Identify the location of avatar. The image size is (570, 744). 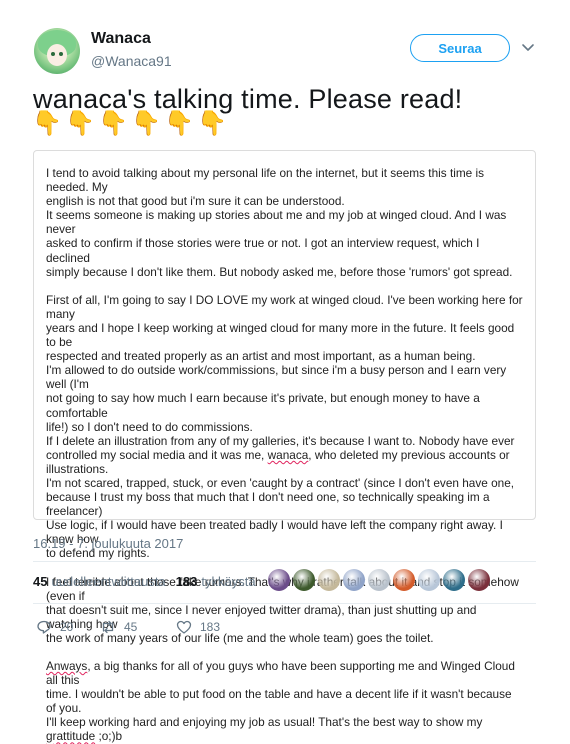
(57, 51).